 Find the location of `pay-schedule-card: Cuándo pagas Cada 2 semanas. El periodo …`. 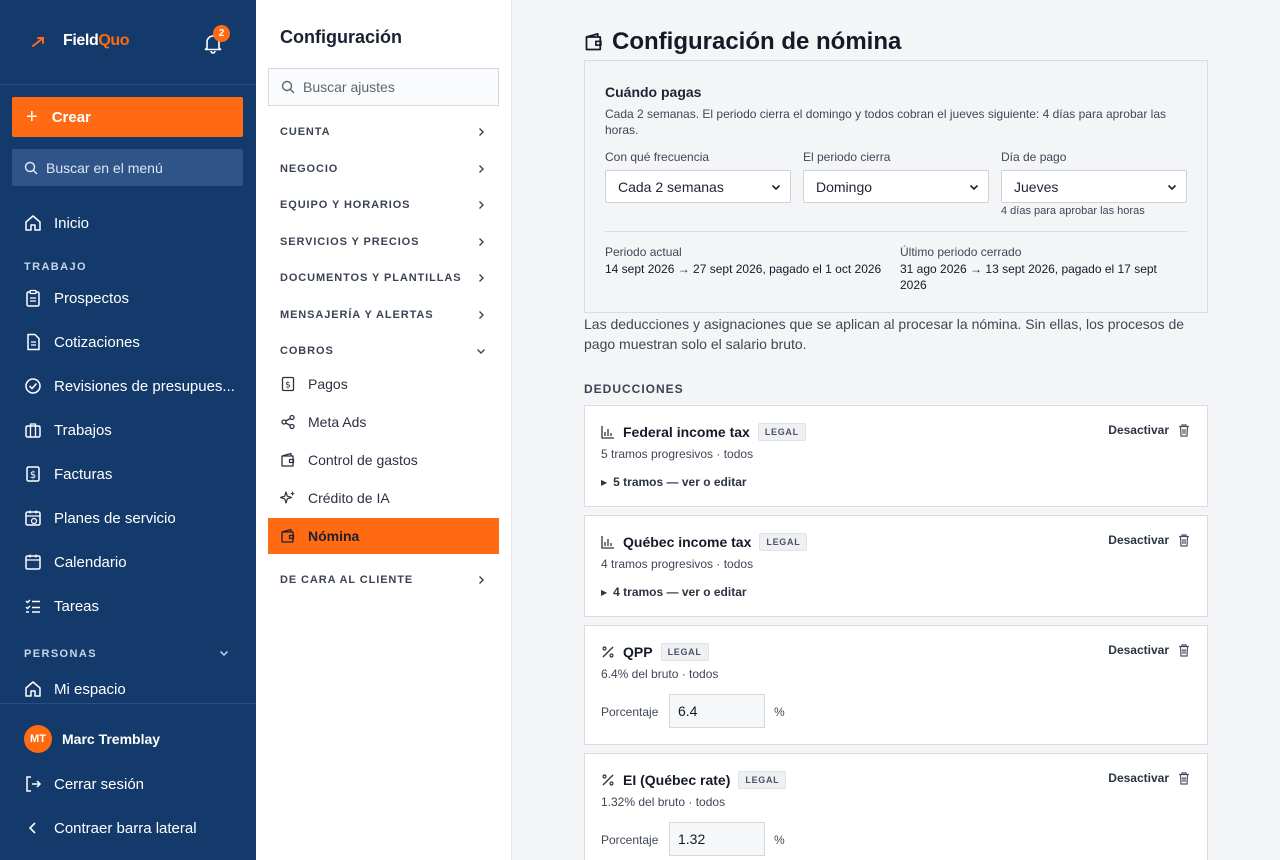

pay-schedule-card: Cuándo pagas Cada 2 semanas. El periodo … is located at coordinates (896, 186).